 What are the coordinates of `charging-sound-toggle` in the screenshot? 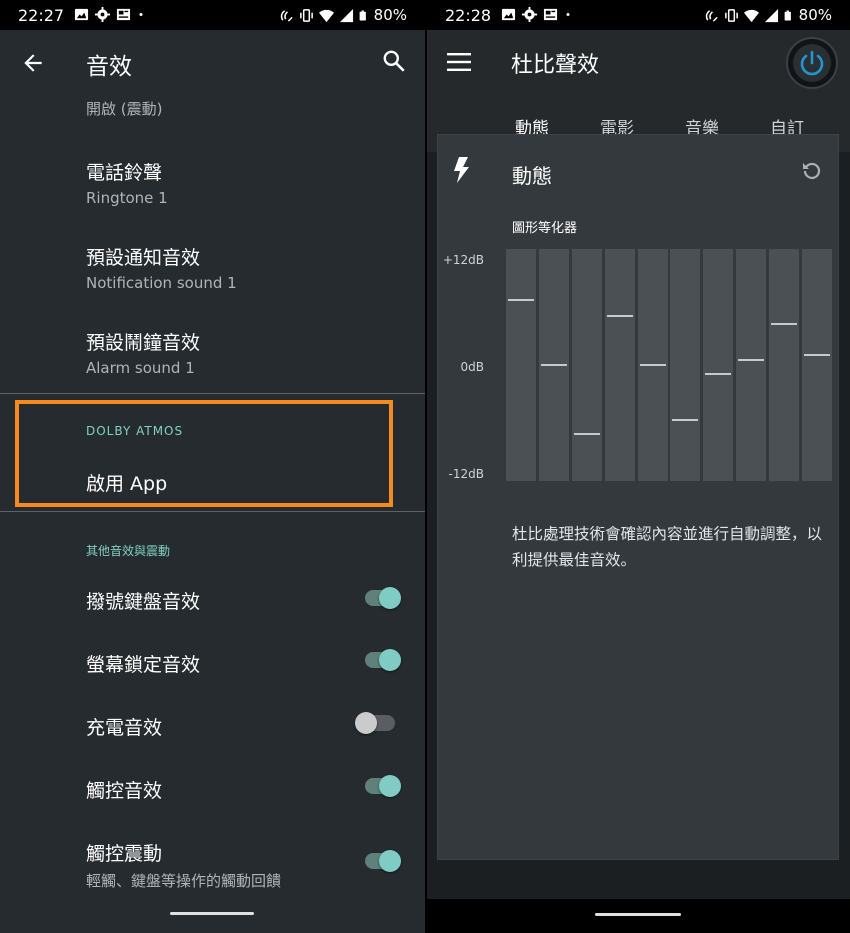 It's located at (378, 723).